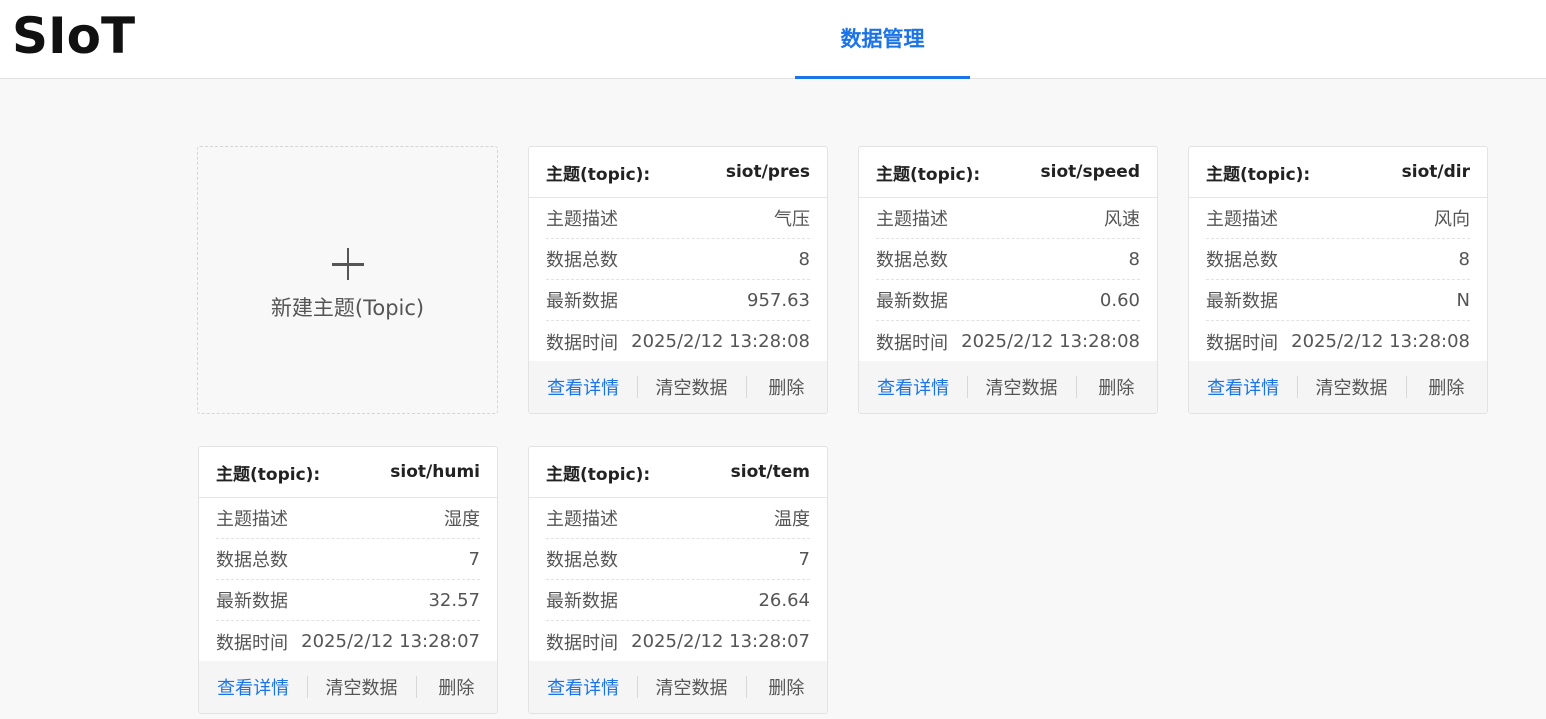 The image size is (1546, 719). Describe the element at coordinates (678, 600) in the screenshot. I see `latest-row: 最新数据 26.64` at that location.